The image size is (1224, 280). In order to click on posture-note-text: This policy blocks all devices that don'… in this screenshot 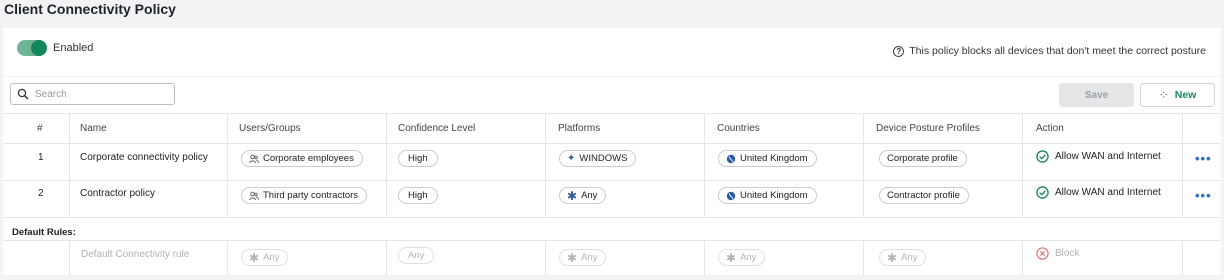, I will do `click(1057, 51)`.